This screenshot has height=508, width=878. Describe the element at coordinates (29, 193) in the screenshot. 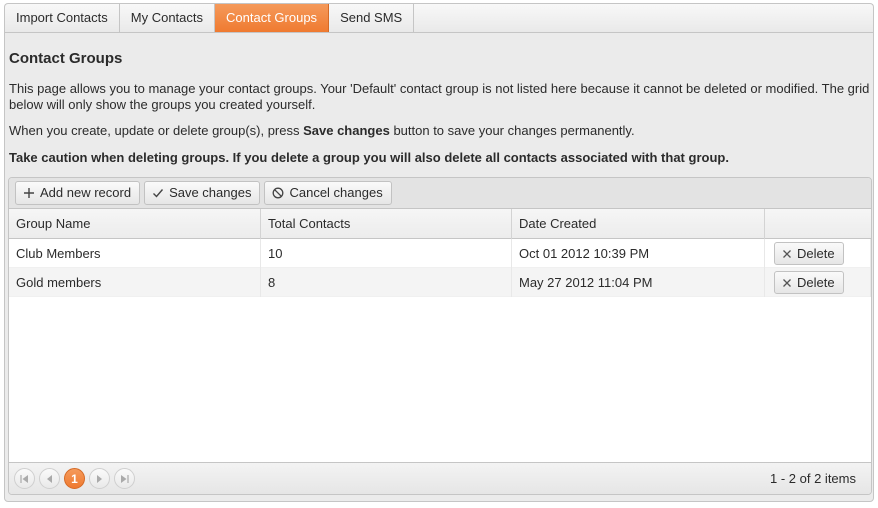

I see `plus-icon` at that location.